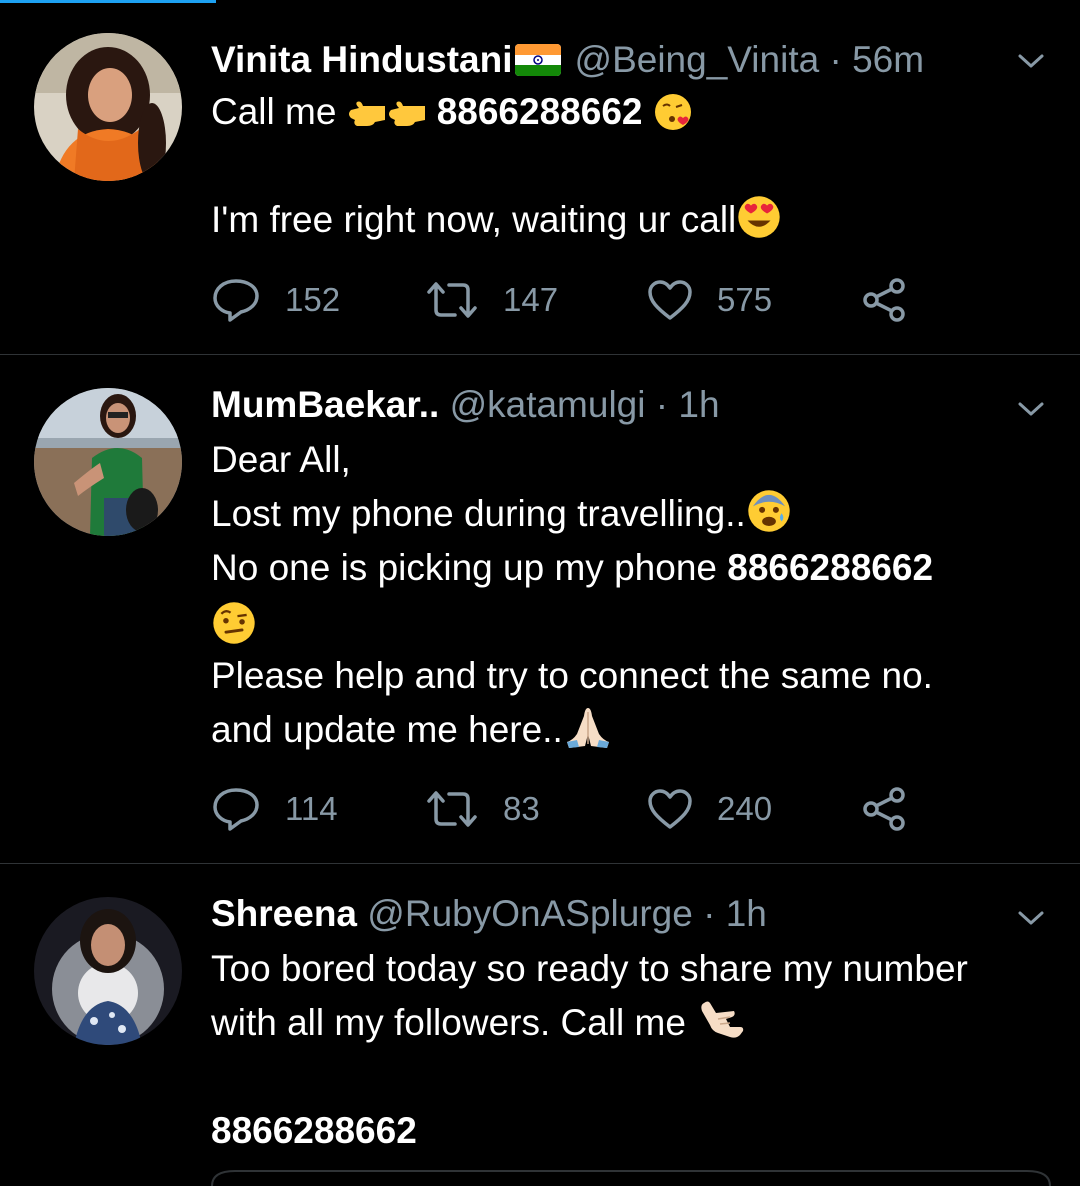 Image resolution: width=1080 pixels, height=1186 pixels. I want to click on tweet-text-line: Dear All,, so click(281, 459).